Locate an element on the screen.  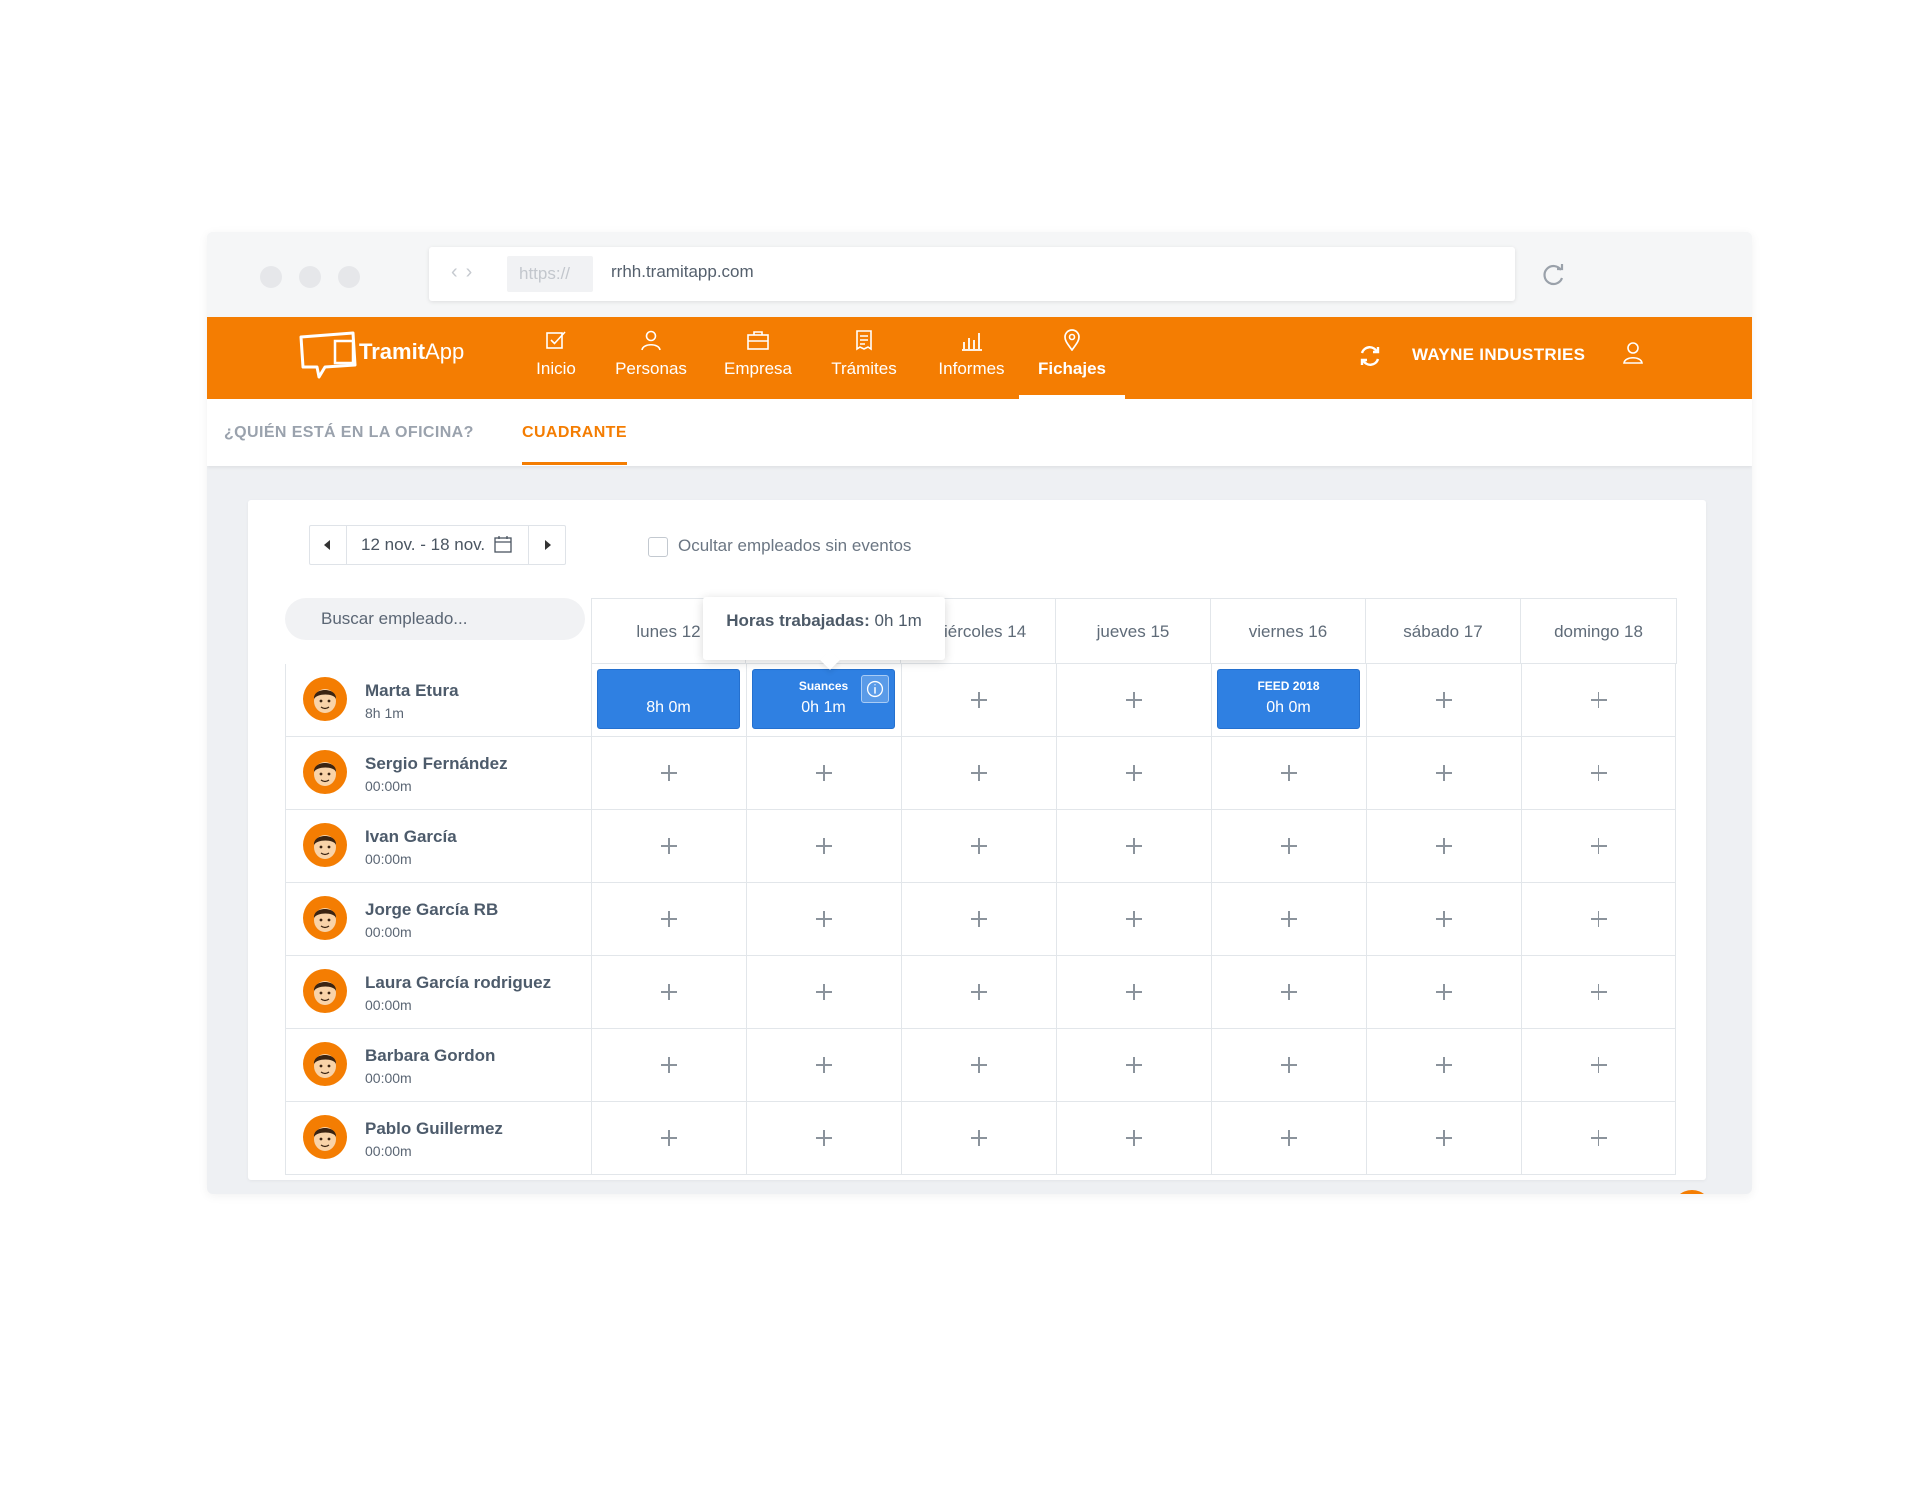
event-block: 8h 0m is located at coordinates (668, 699).